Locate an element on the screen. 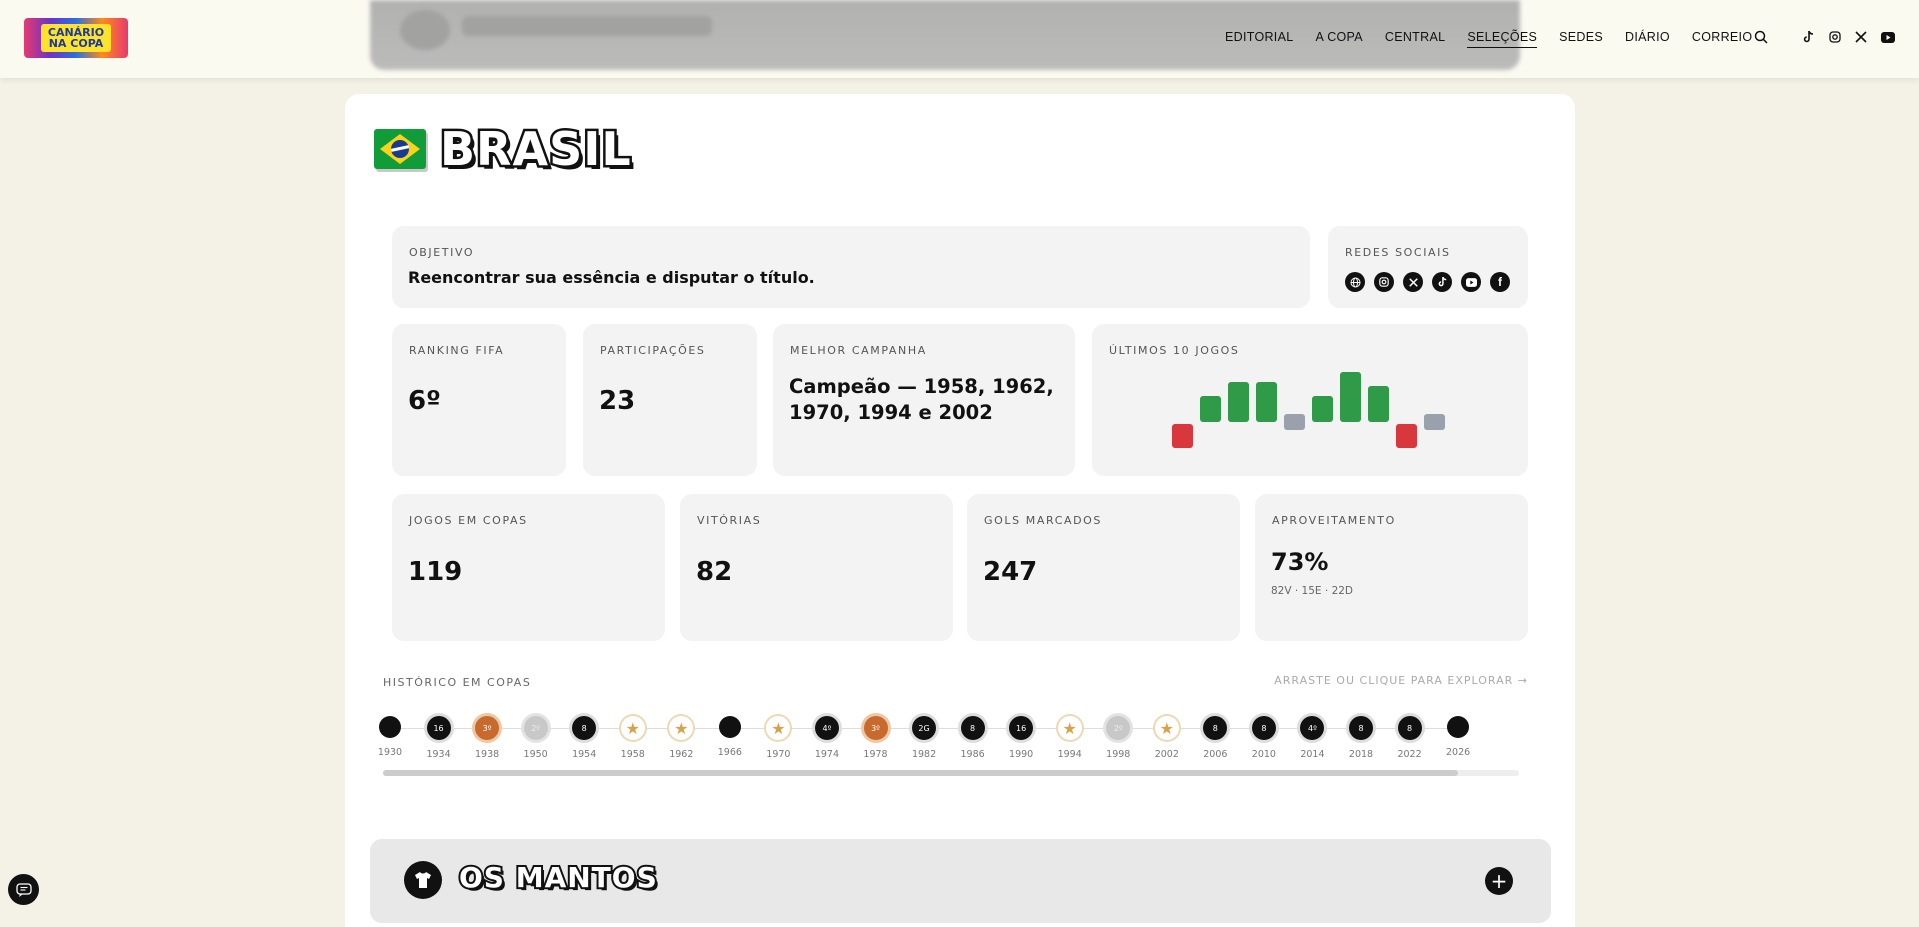  history-year-1970: ★ 1970 is located at coordinates (778, 738).